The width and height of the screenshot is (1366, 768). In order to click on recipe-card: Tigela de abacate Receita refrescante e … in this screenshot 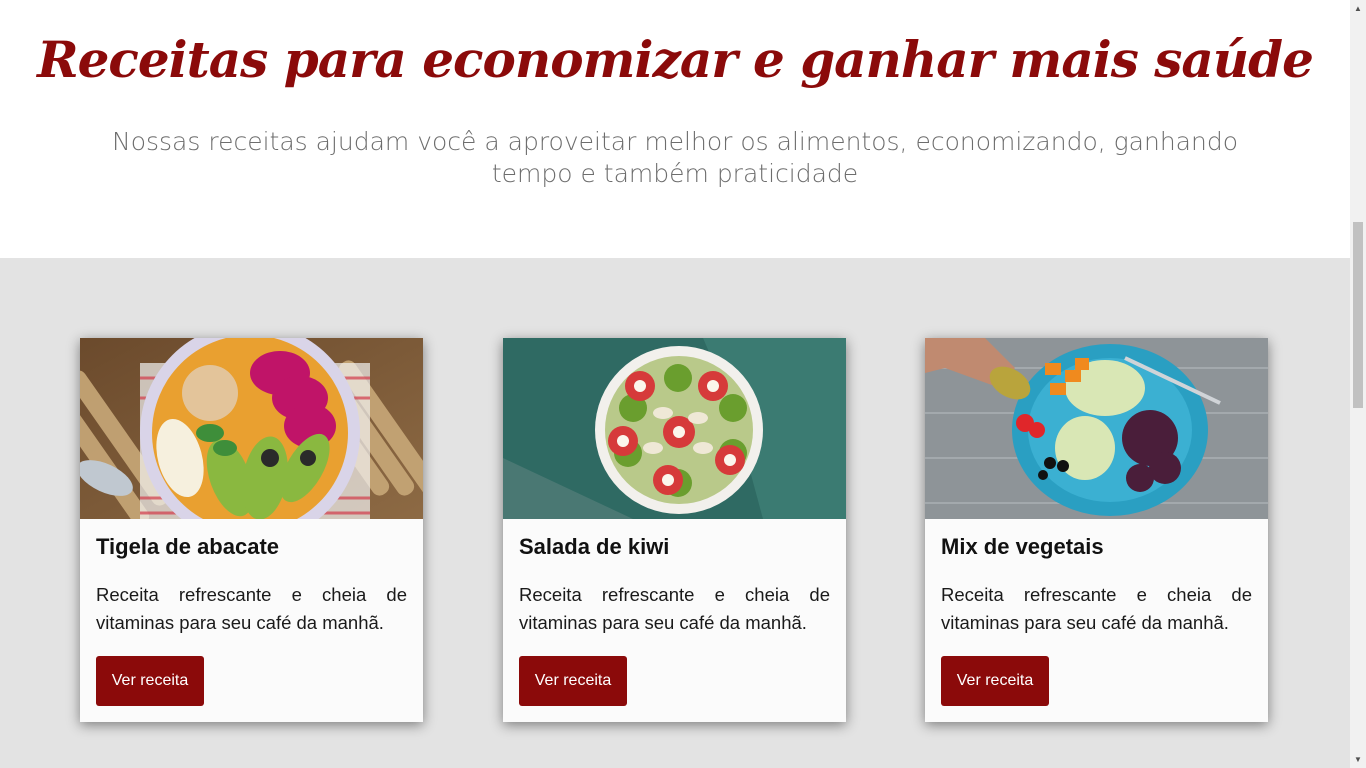, I will do `click(251, 530)`.